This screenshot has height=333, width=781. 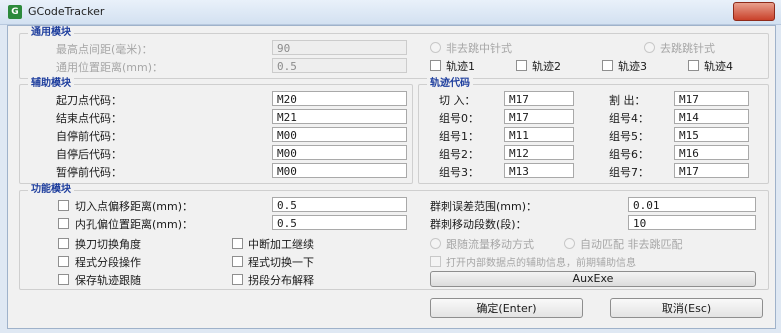 I want to click on general-field-input: 0.5, so click(x=339, y=65).